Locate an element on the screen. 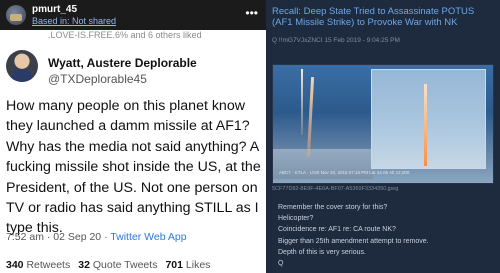 The image size is (500, 273). tweet-author-name: Wyatt, Austere Deplorable is located at coordinates (122, 63).